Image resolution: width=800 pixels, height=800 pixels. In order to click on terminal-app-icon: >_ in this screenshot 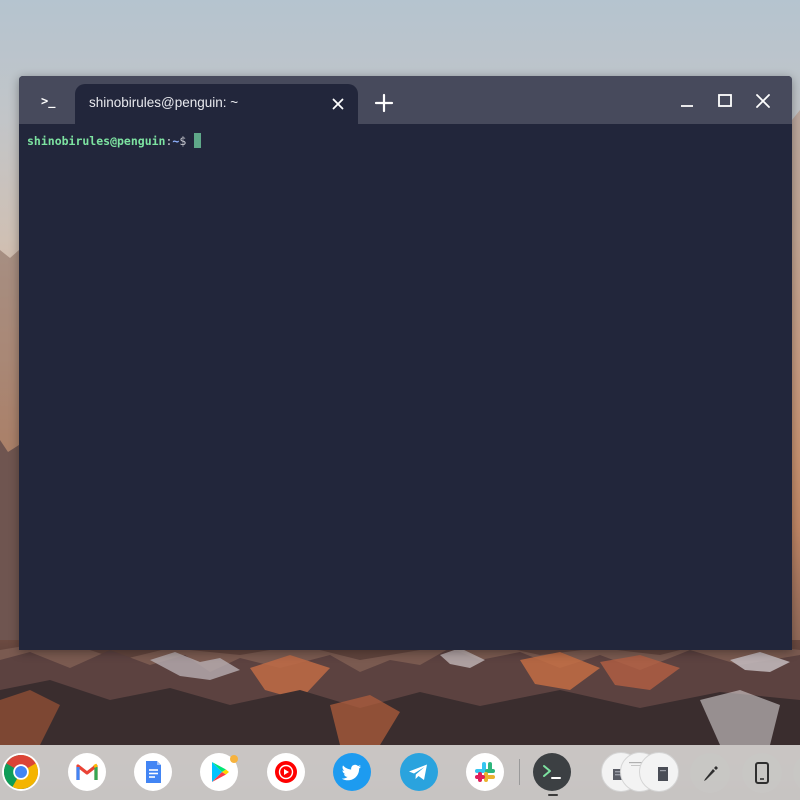, I will do `click(48, 101)`.